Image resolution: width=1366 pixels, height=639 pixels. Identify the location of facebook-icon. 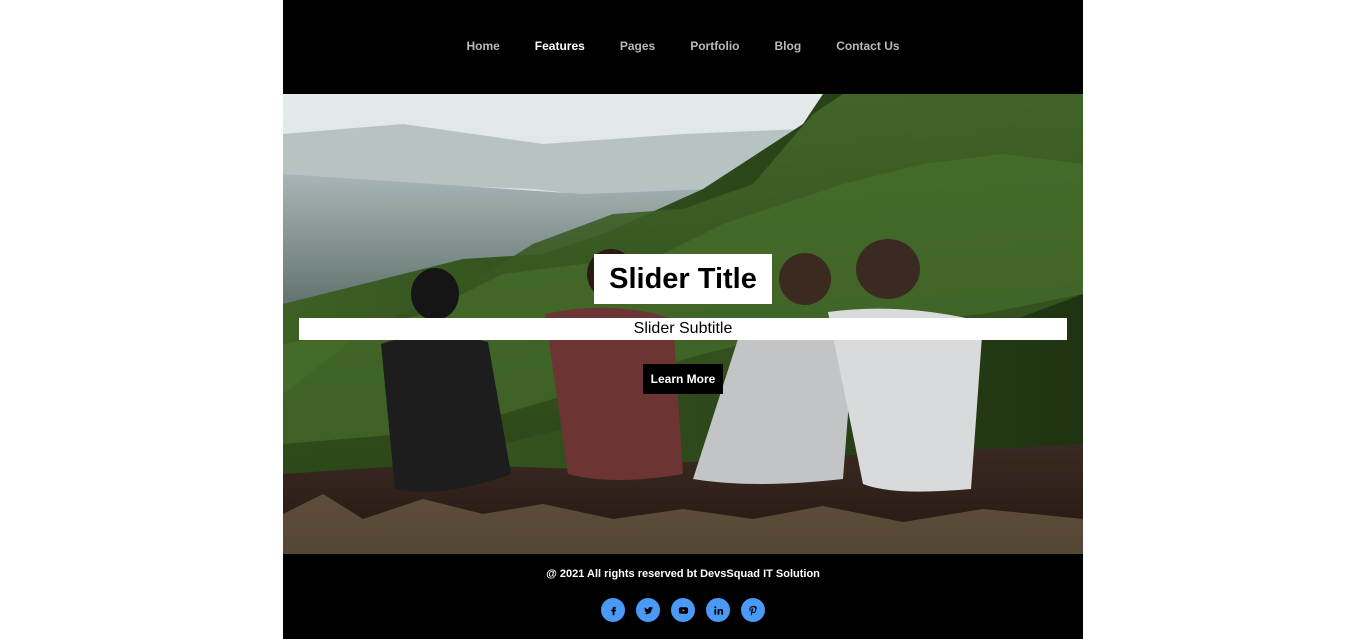
(613, 610).